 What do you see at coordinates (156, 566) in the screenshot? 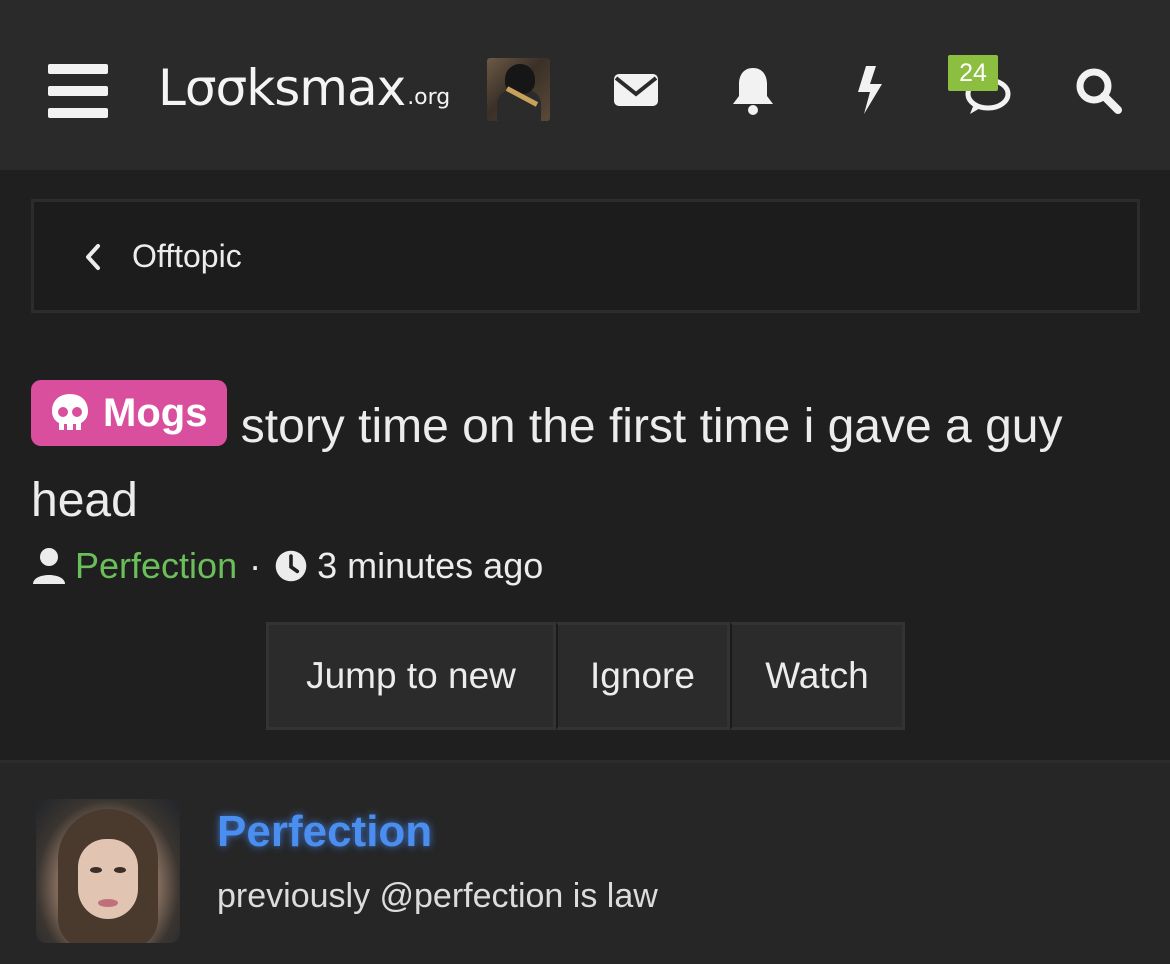
I see `thread-author-link: Perfection` at bounding box center [156, 566].